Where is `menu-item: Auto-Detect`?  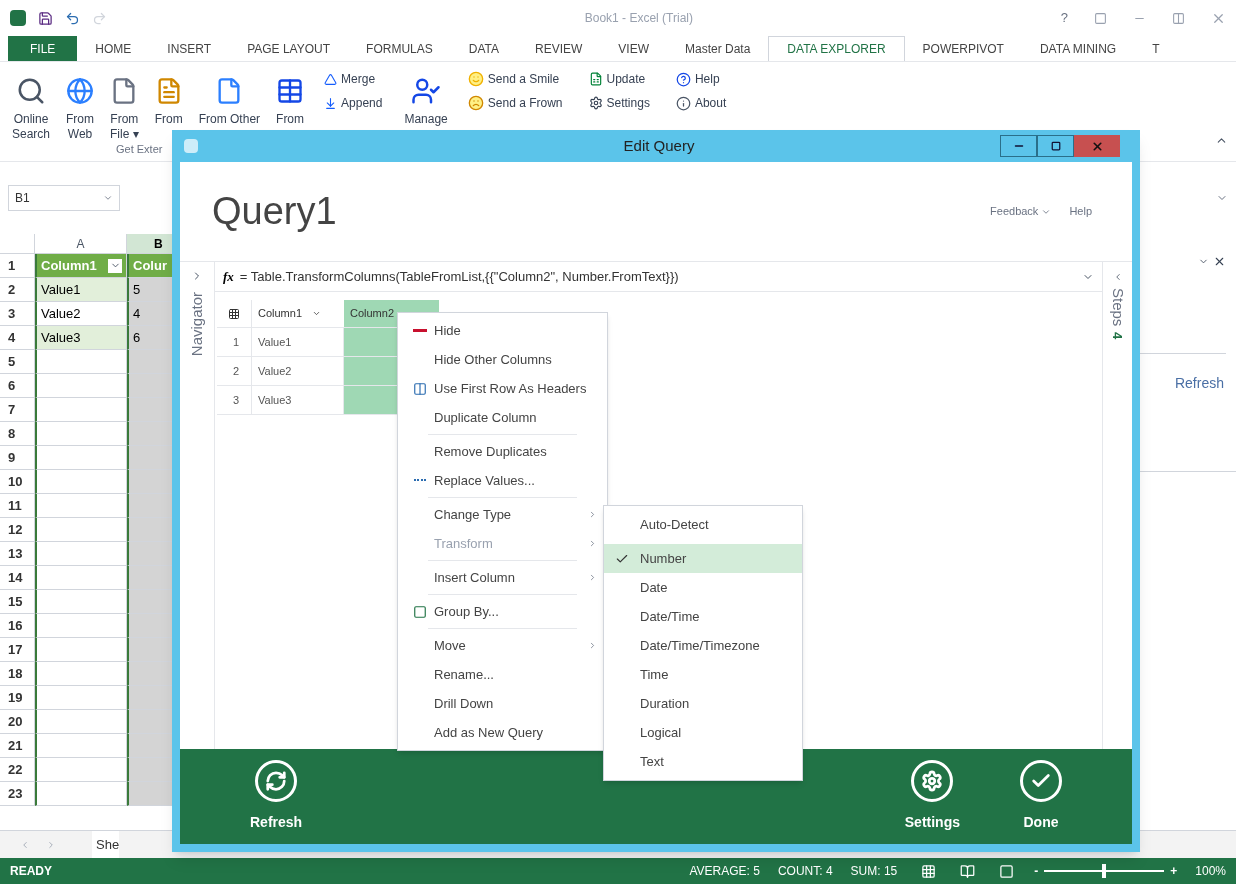
menu-item: Auto-Detect is located at coordinates (703, 524).